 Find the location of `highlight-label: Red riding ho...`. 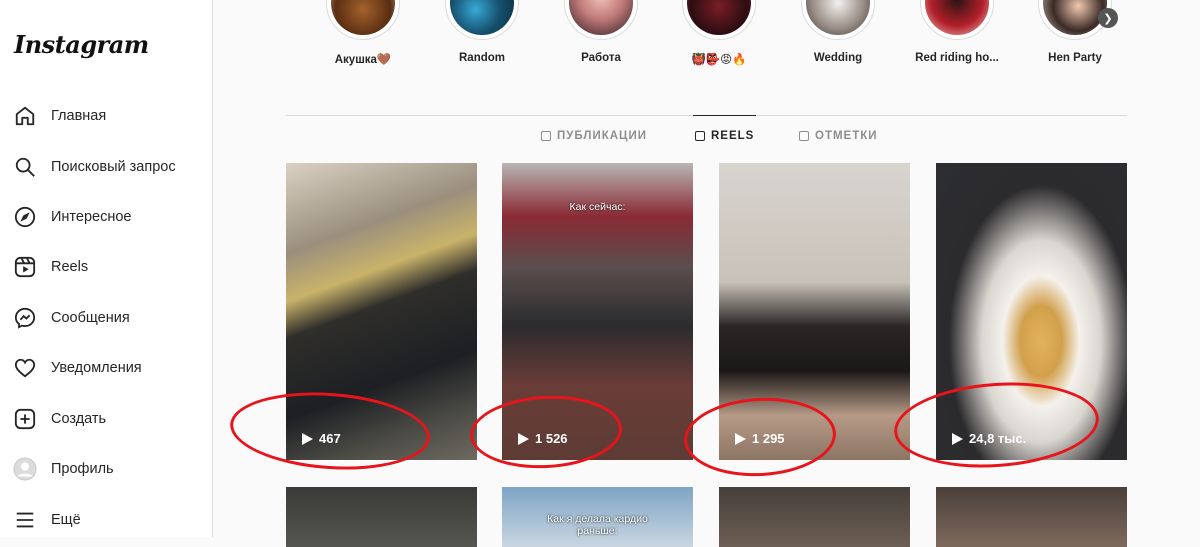

highlight-label: Red riding ho... is located at coordinates (957, 58).